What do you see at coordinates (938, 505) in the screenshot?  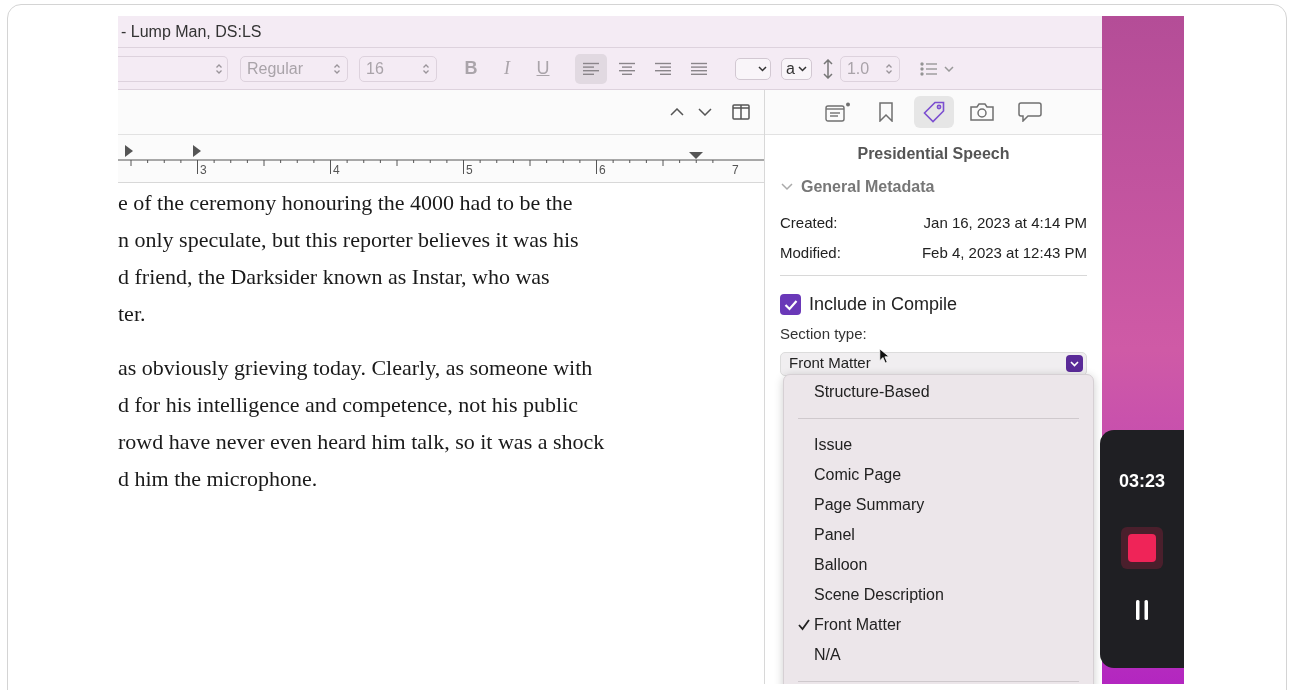 I see `menu-item: Page Summary` at bounding box center [938, 505].